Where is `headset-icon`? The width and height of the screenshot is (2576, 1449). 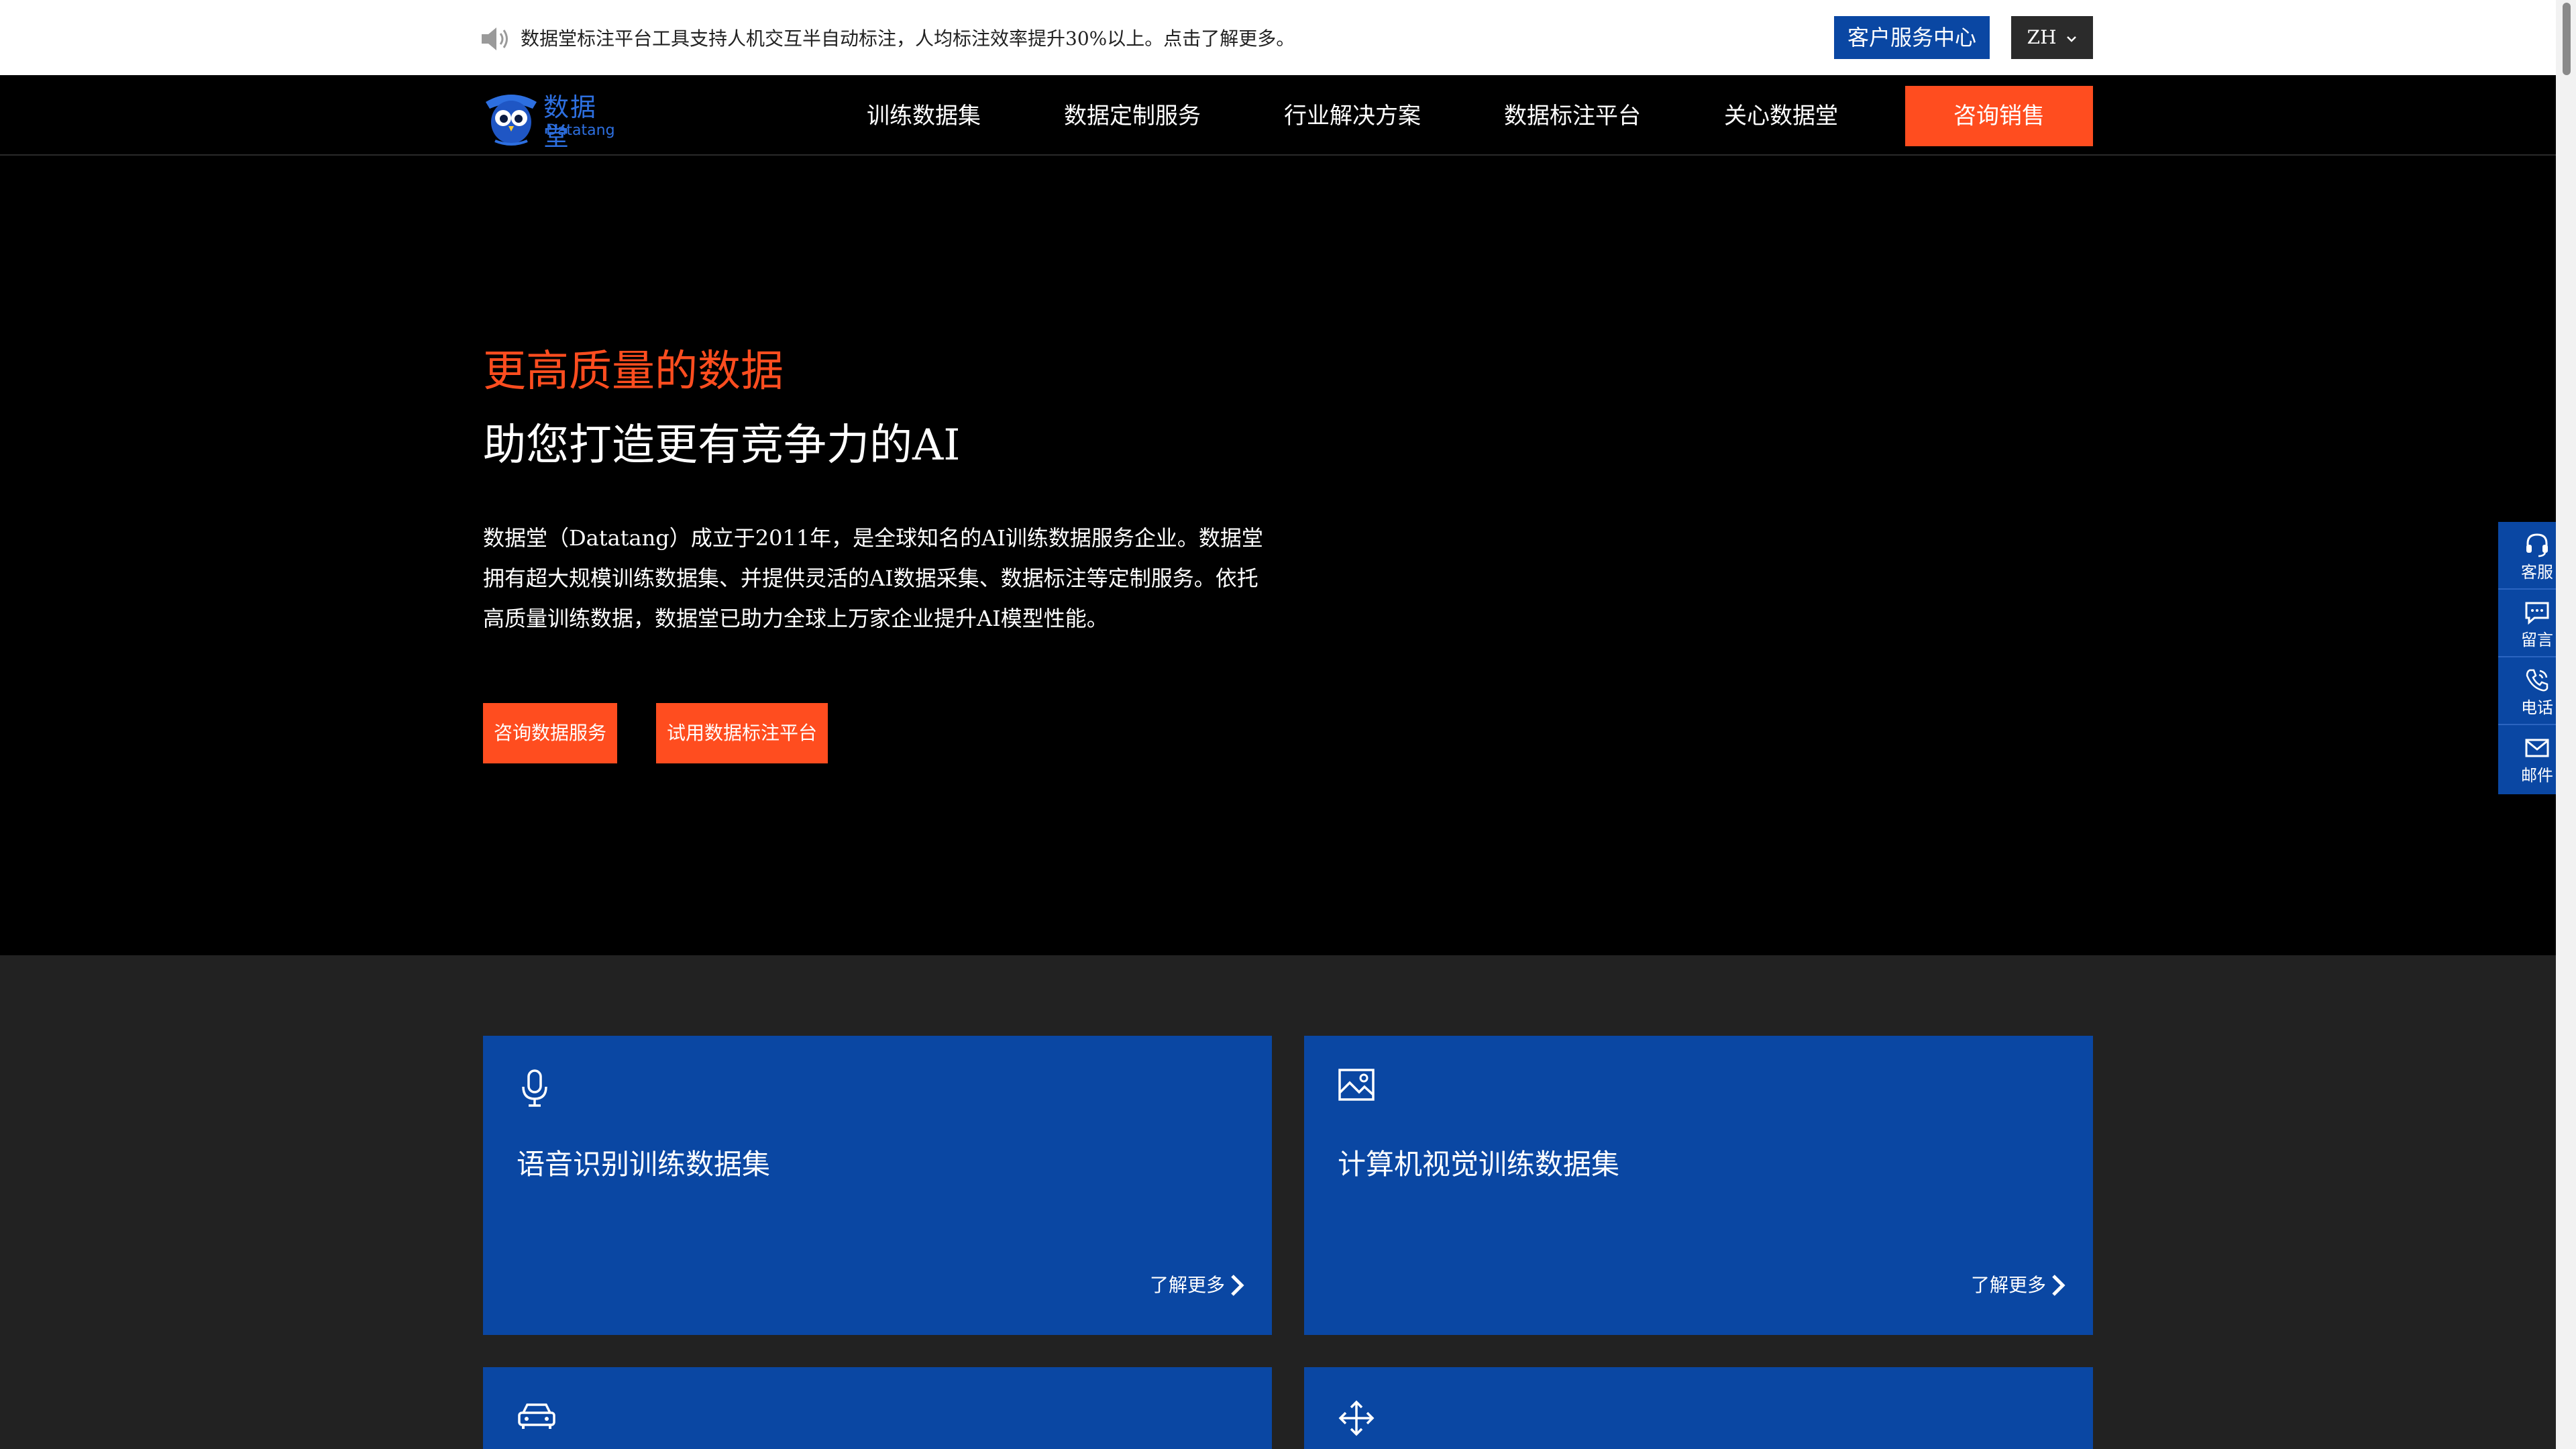 headset-icon is located at coordinates (2537, 545).